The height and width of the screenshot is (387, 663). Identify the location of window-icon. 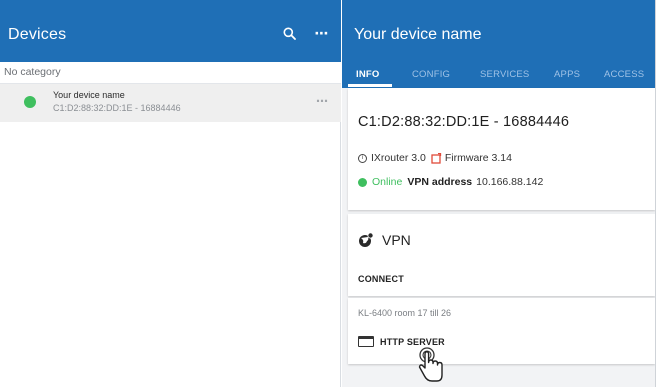
(366, 341).